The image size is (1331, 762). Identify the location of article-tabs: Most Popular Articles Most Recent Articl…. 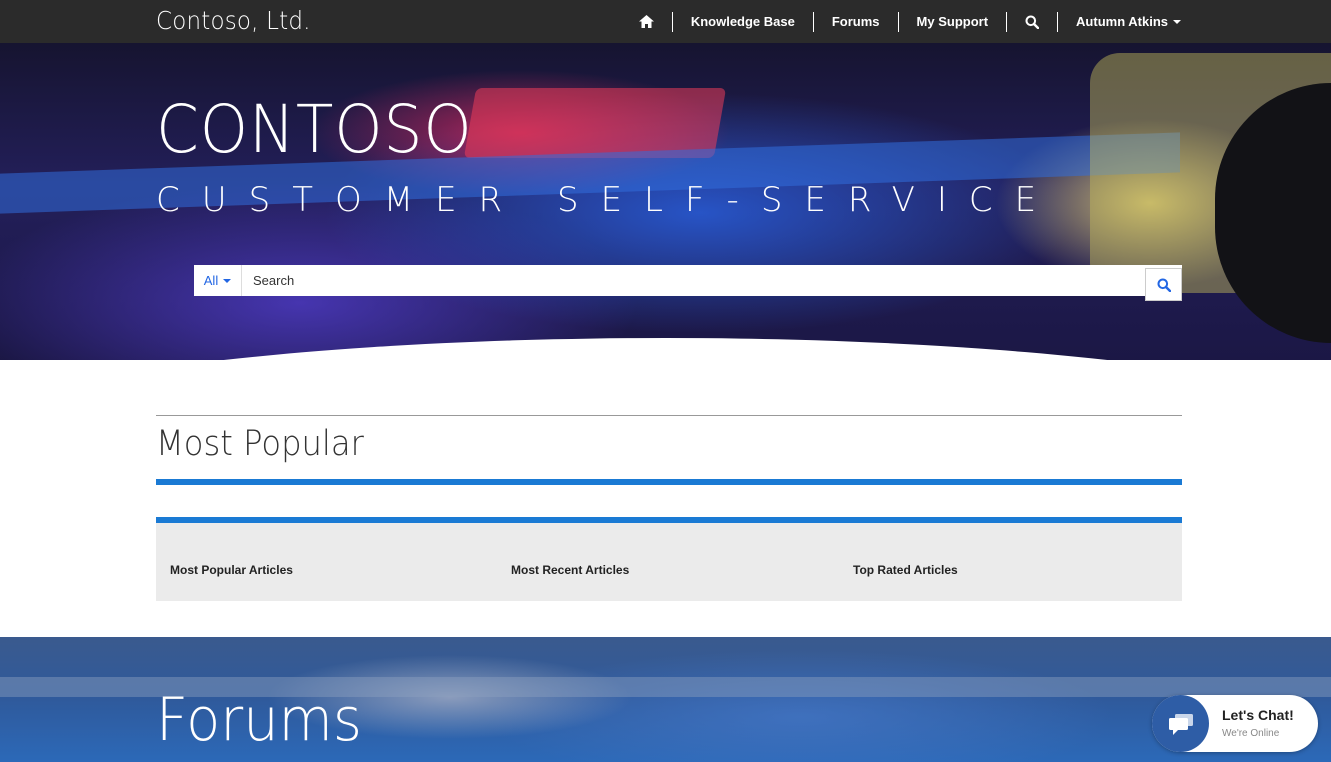
(669, 559).